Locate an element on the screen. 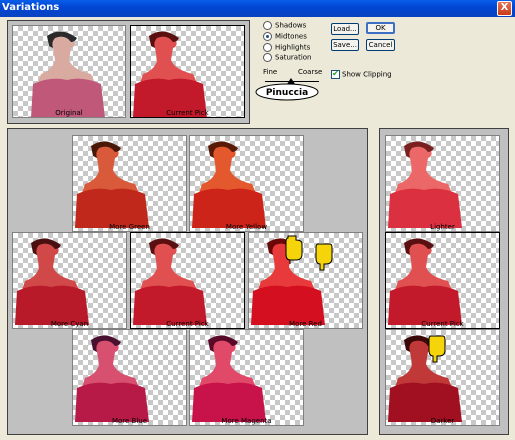 Image resolution: width=515 pixels, height=440 pixels. caption-more-blue: More Blue is located at coordinates (129, 421).